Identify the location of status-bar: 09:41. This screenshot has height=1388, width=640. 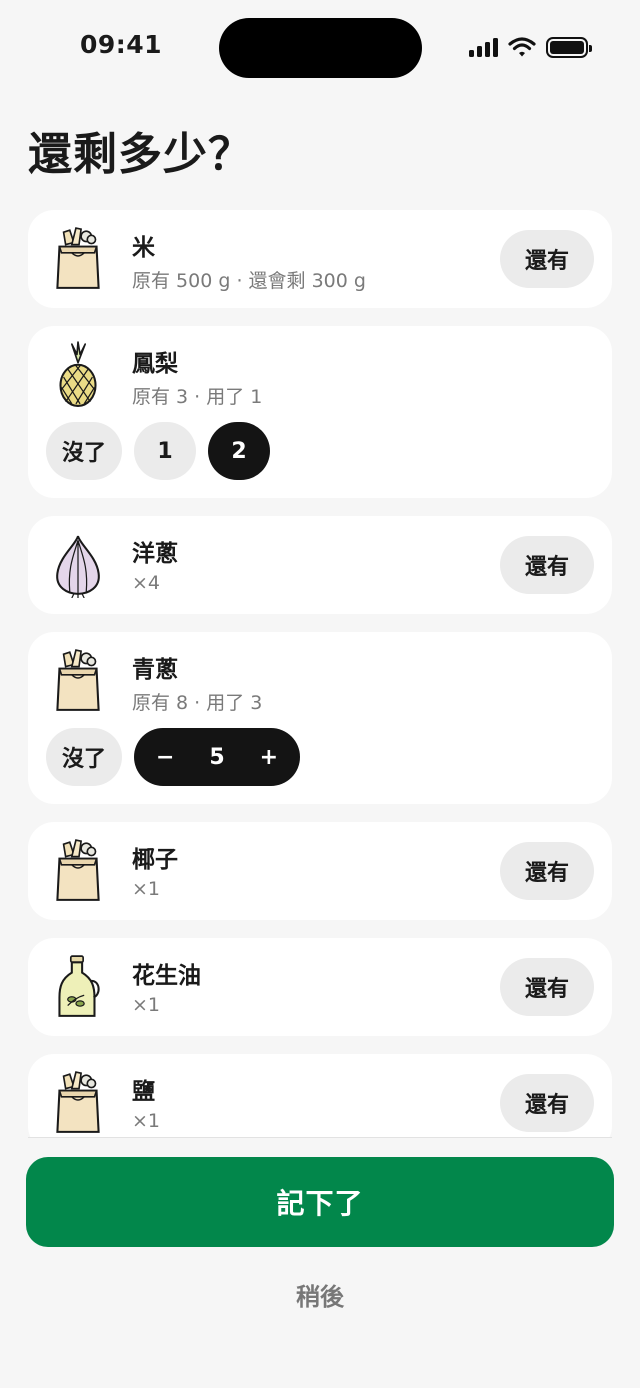
(320, 48).